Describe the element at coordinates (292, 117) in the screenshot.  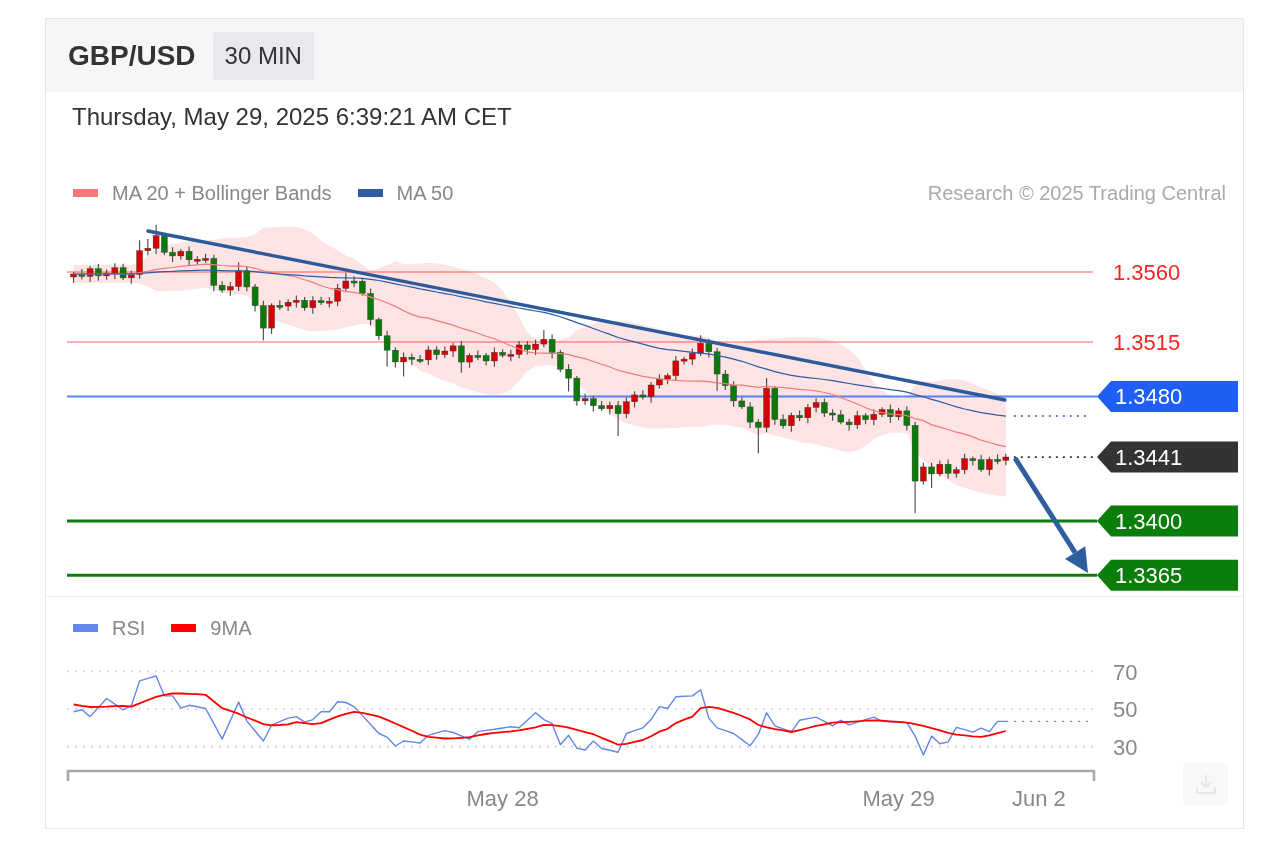
I see `timestamp-text: Thursday, May 29, 2025 6:39:21 AM CET` at that location.